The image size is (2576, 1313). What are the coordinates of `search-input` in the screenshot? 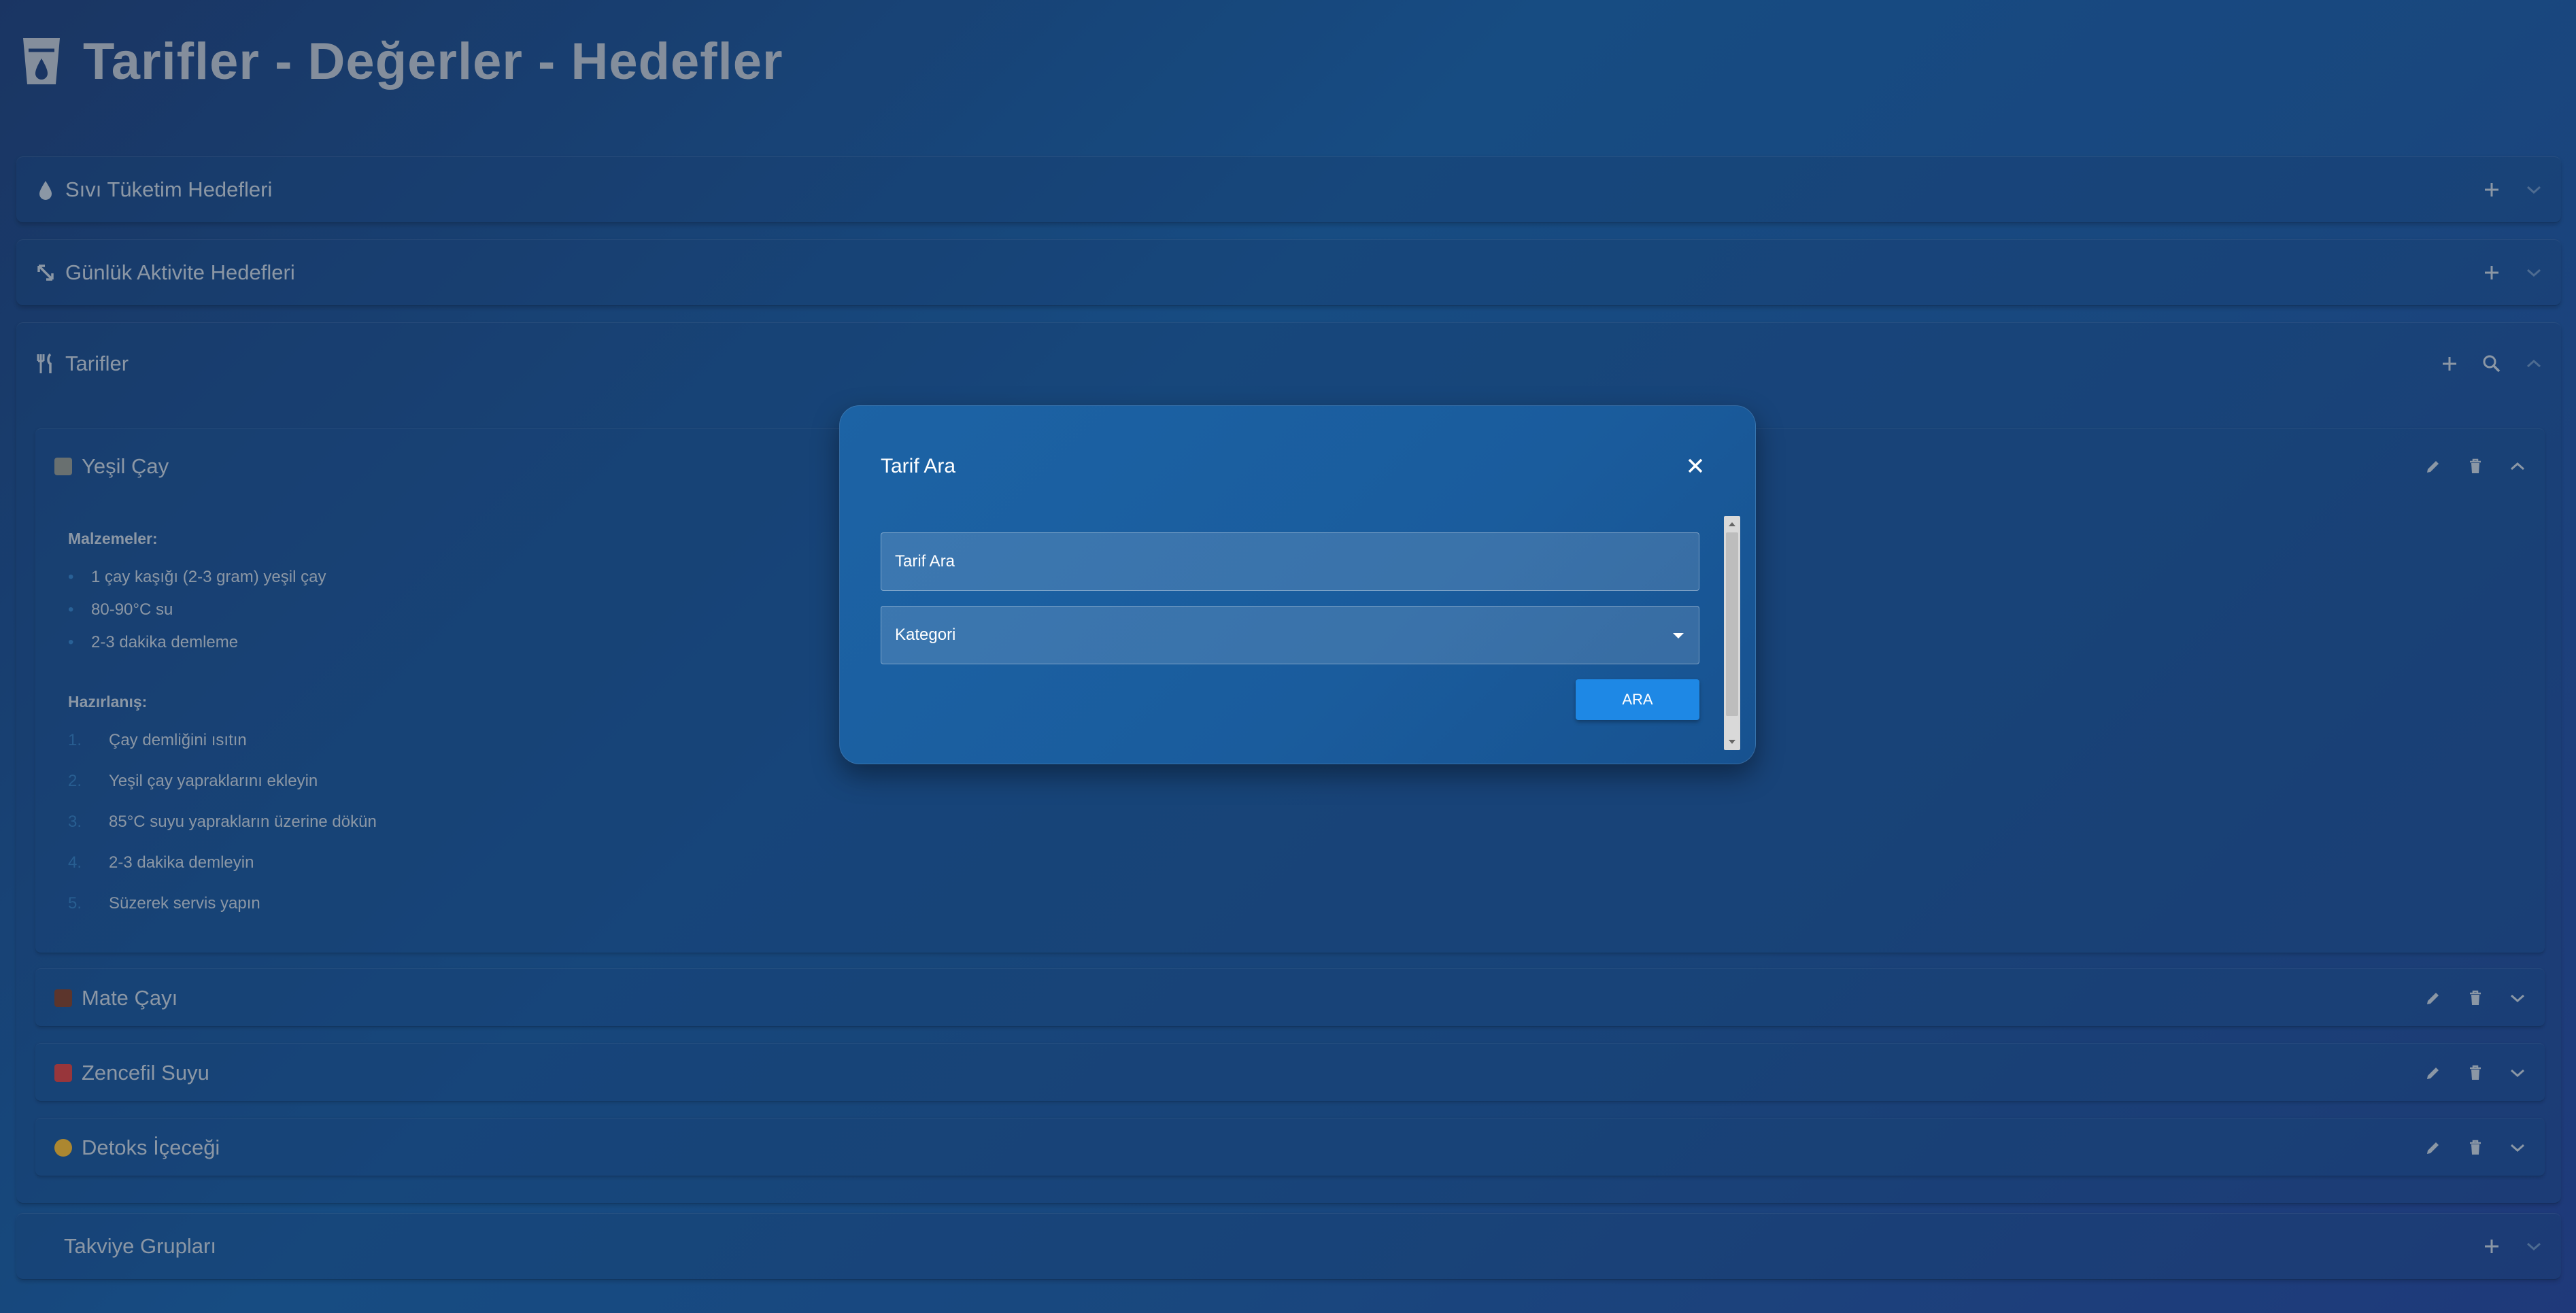 It's located at (1290, 561).